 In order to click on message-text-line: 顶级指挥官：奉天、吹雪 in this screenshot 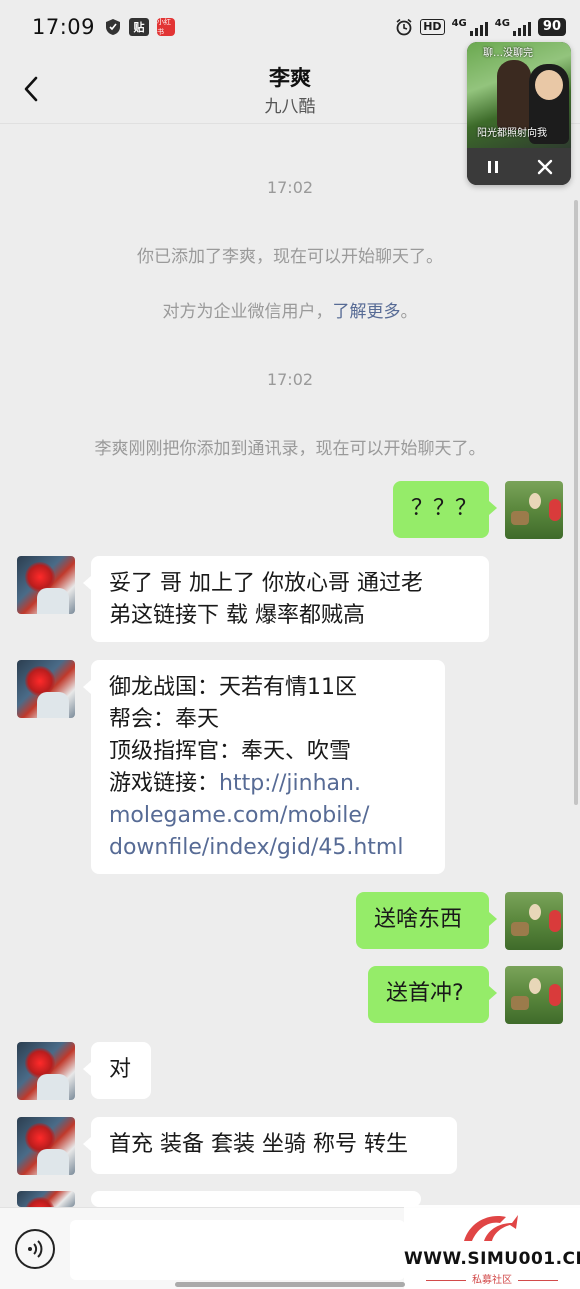, I will do `click(230, 751)`.